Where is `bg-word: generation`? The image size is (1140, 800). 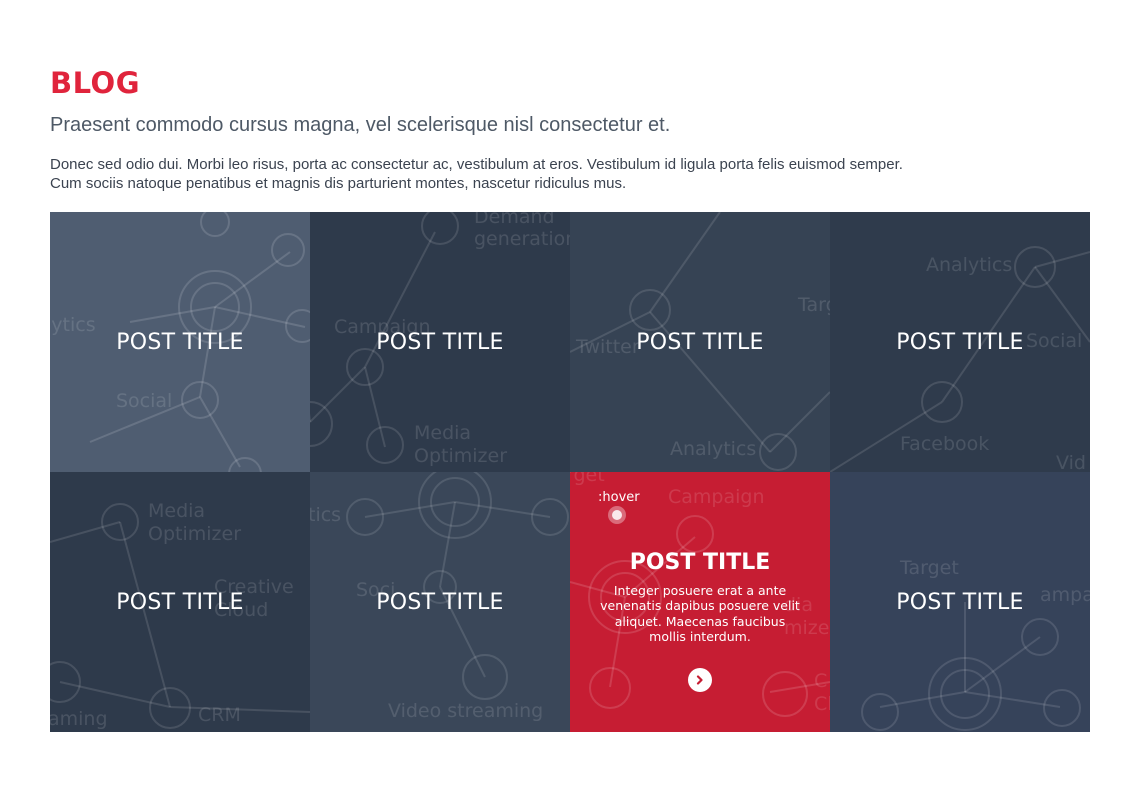
bg-word: generation is located at coordinates (522, 239).